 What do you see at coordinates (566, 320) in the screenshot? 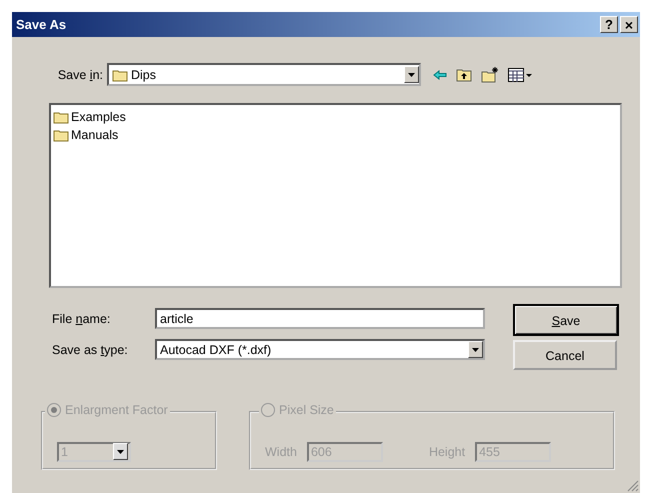
I see `save-button: Save` at bounding box center [566, 320].